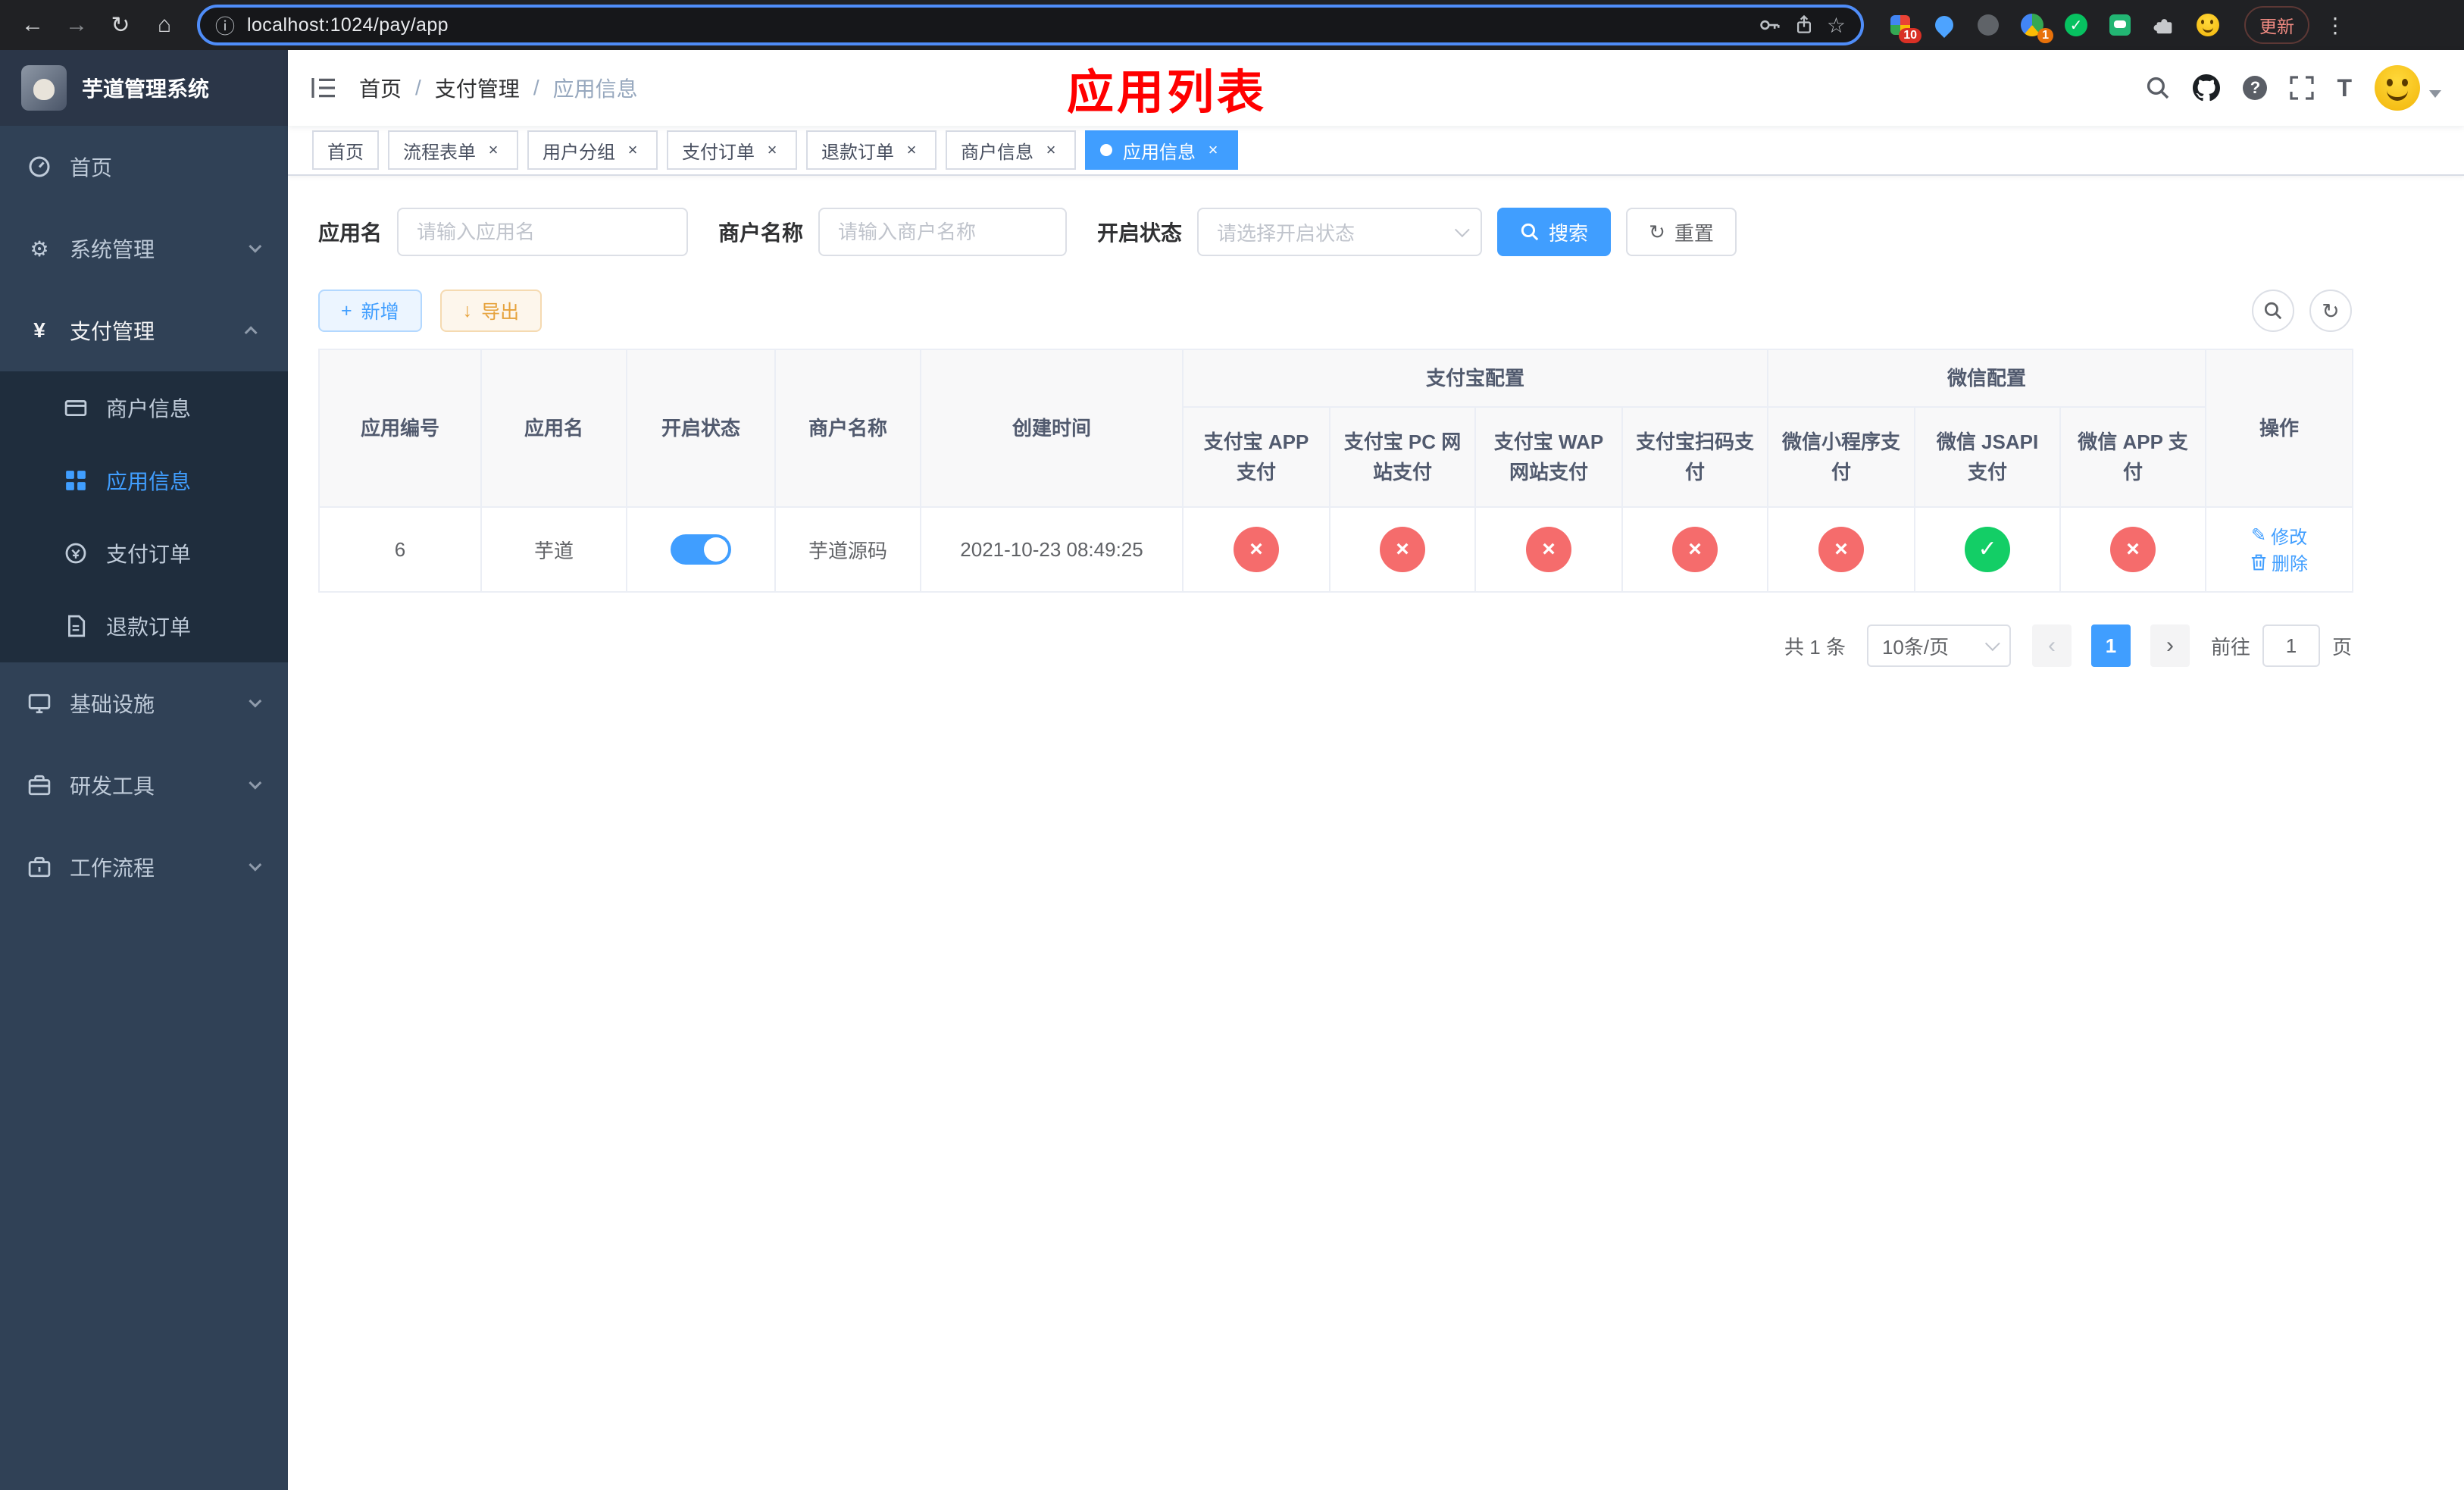 The image size is (2464, 1490). What do you see at coordinates (2397, 88) in the screenshot?
I see `avatar-emoji` at bounding box center [2397, 88].